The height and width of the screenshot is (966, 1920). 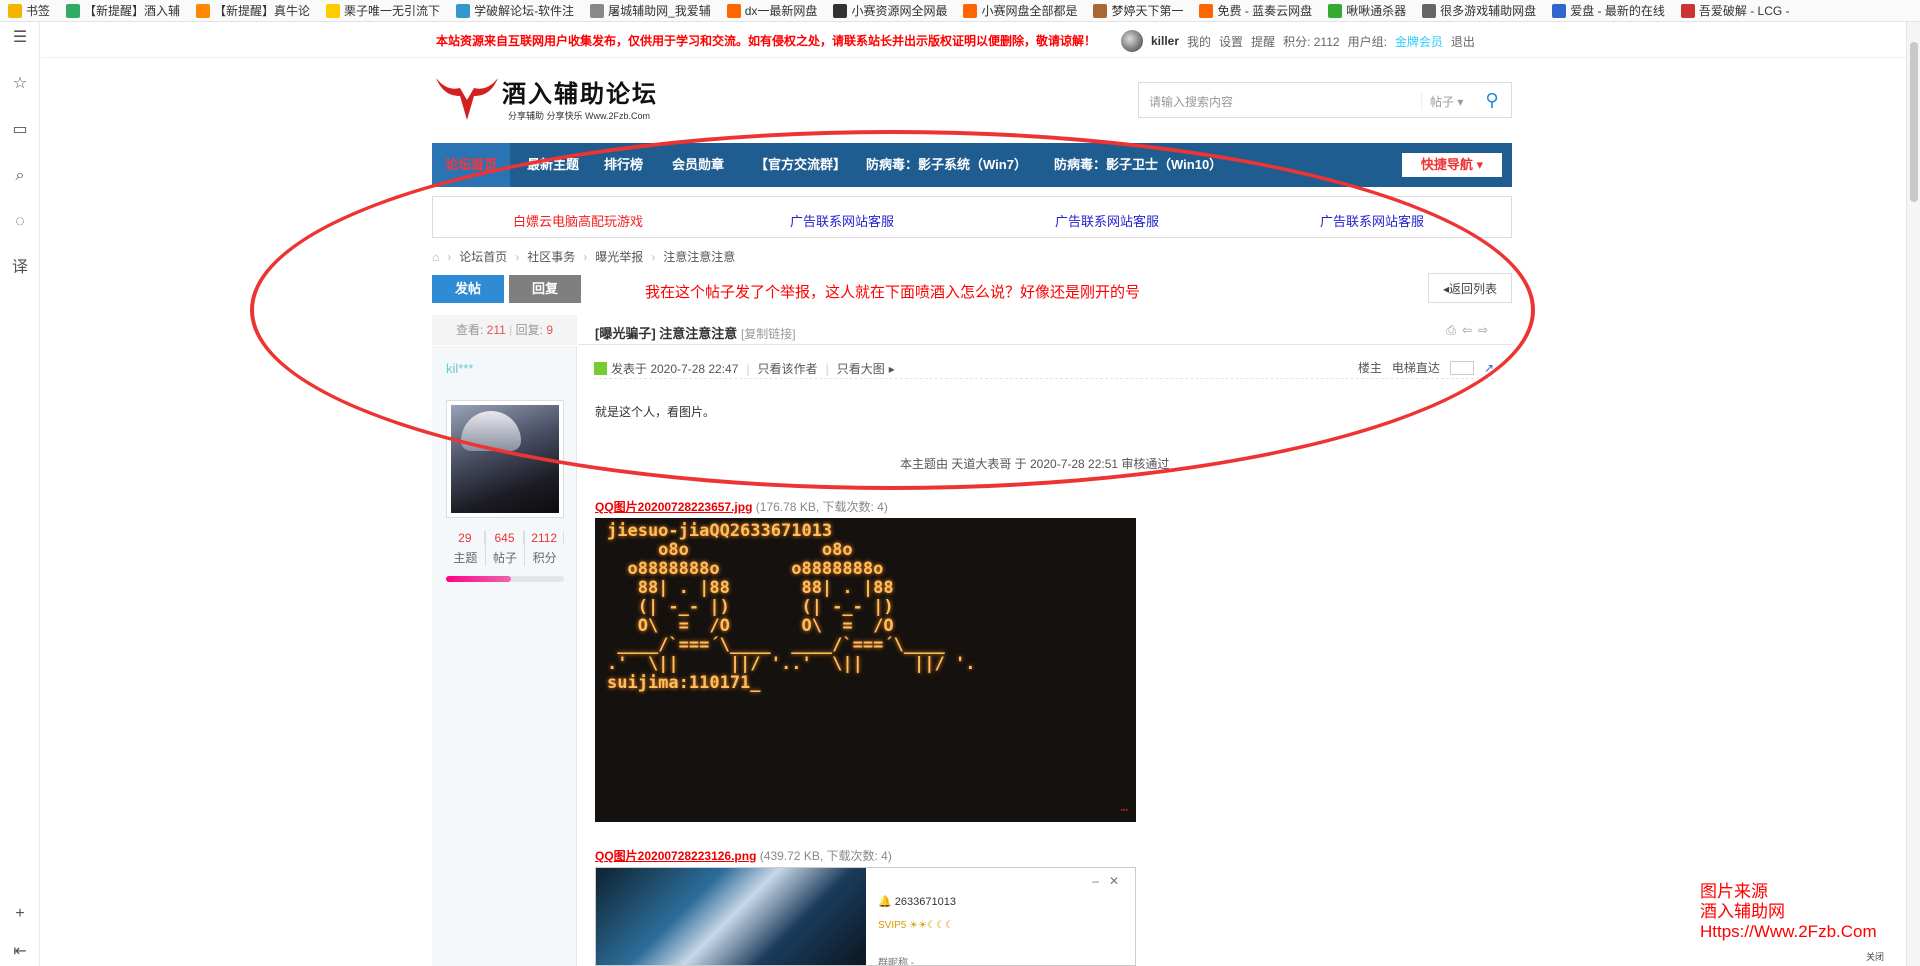 I want to click on nav-latest: 最新主题, so click(x=553, y=165).